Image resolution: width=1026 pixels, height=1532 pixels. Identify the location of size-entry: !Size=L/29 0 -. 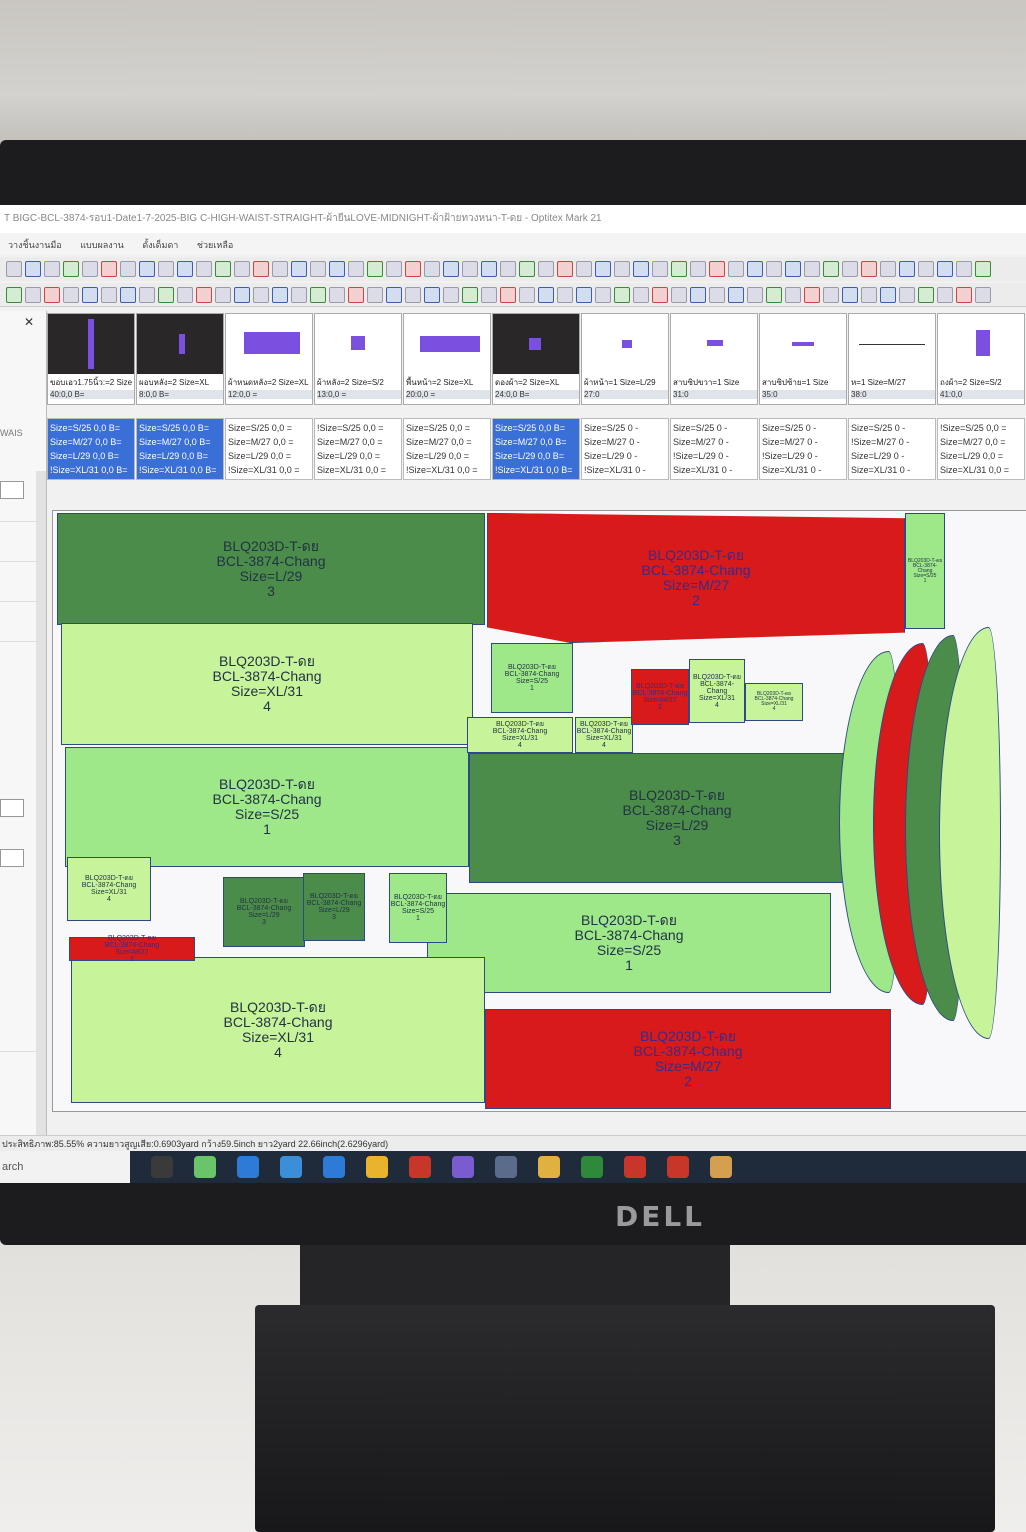
(803, 456).